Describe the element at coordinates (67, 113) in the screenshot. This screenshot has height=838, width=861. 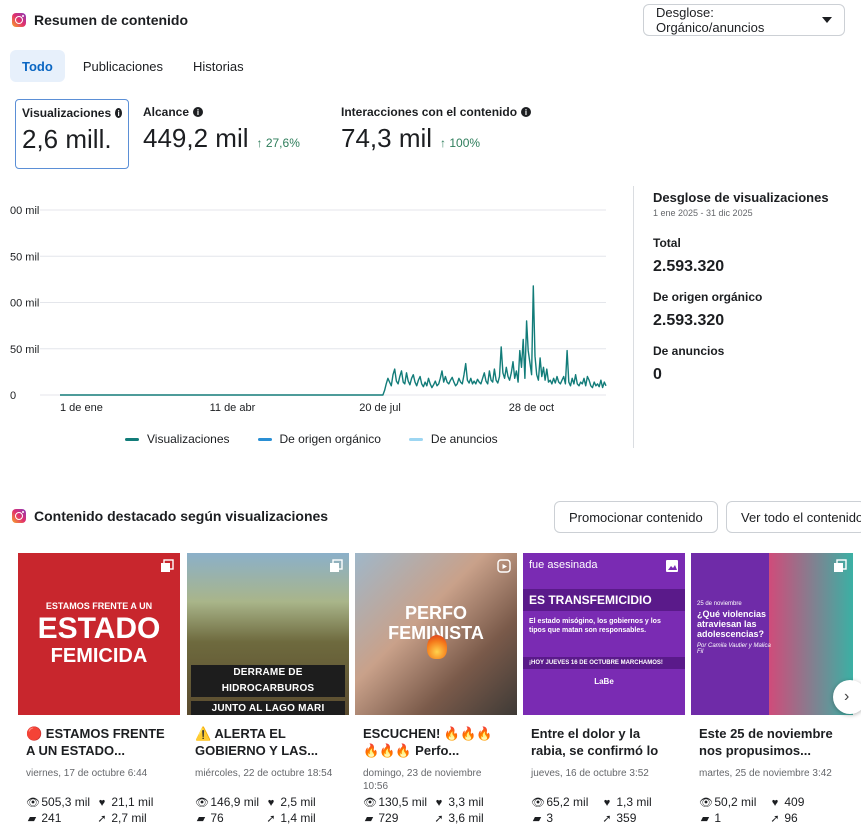
I see `metric-visualizaciones-label: Visualizaciones` at that location.